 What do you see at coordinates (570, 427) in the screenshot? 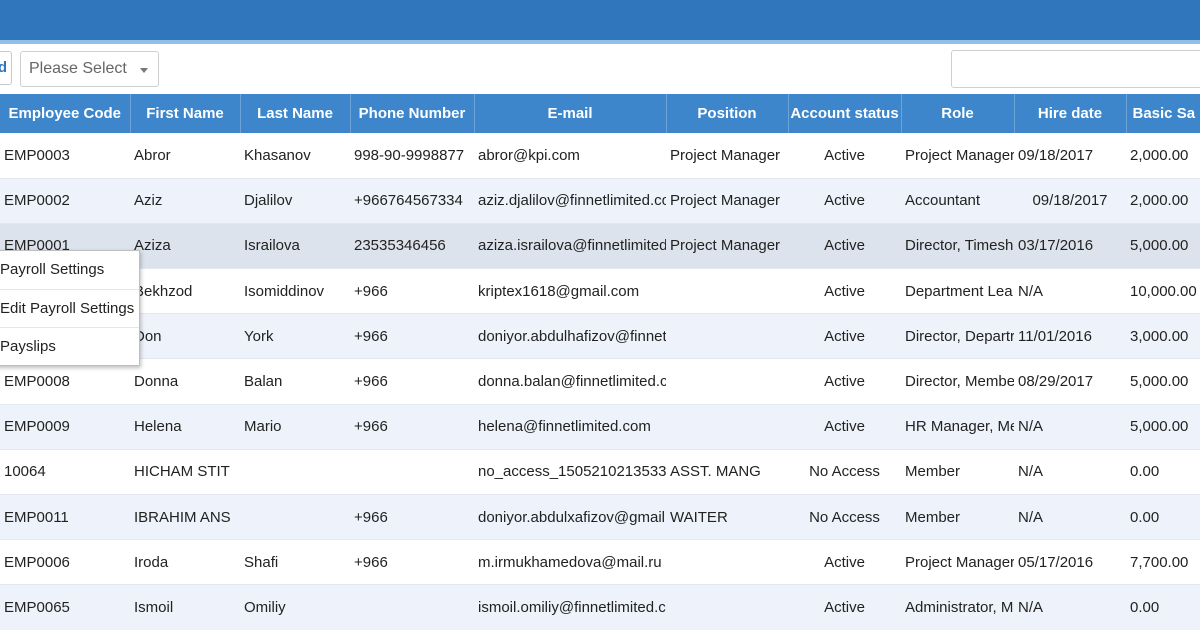
I see `cell-email: helena@finnetlimited.com` at bounding box center [570, 427].